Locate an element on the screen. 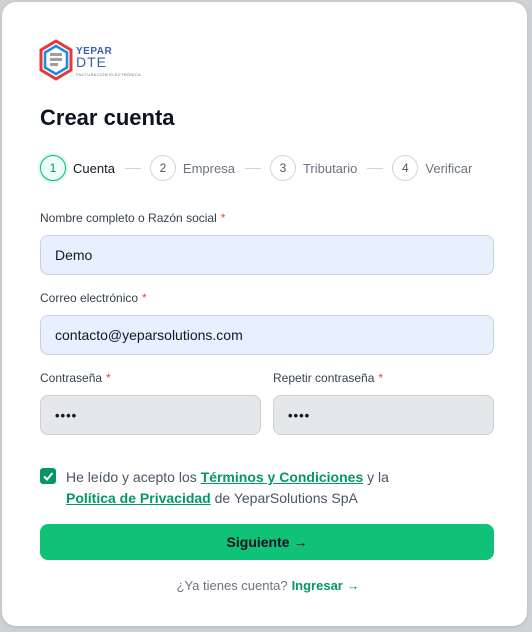 This screenshot has width=532, height=632. password-label: Contraseña * is located at coordinates (75, 378).